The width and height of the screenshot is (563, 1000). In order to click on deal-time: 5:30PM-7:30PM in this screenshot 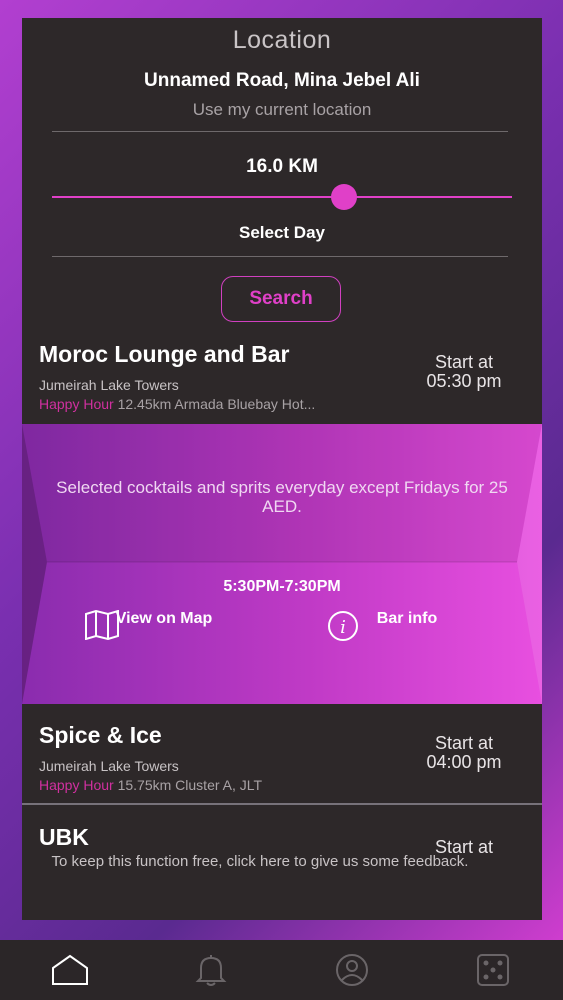, I will do `click(282, 586)`.